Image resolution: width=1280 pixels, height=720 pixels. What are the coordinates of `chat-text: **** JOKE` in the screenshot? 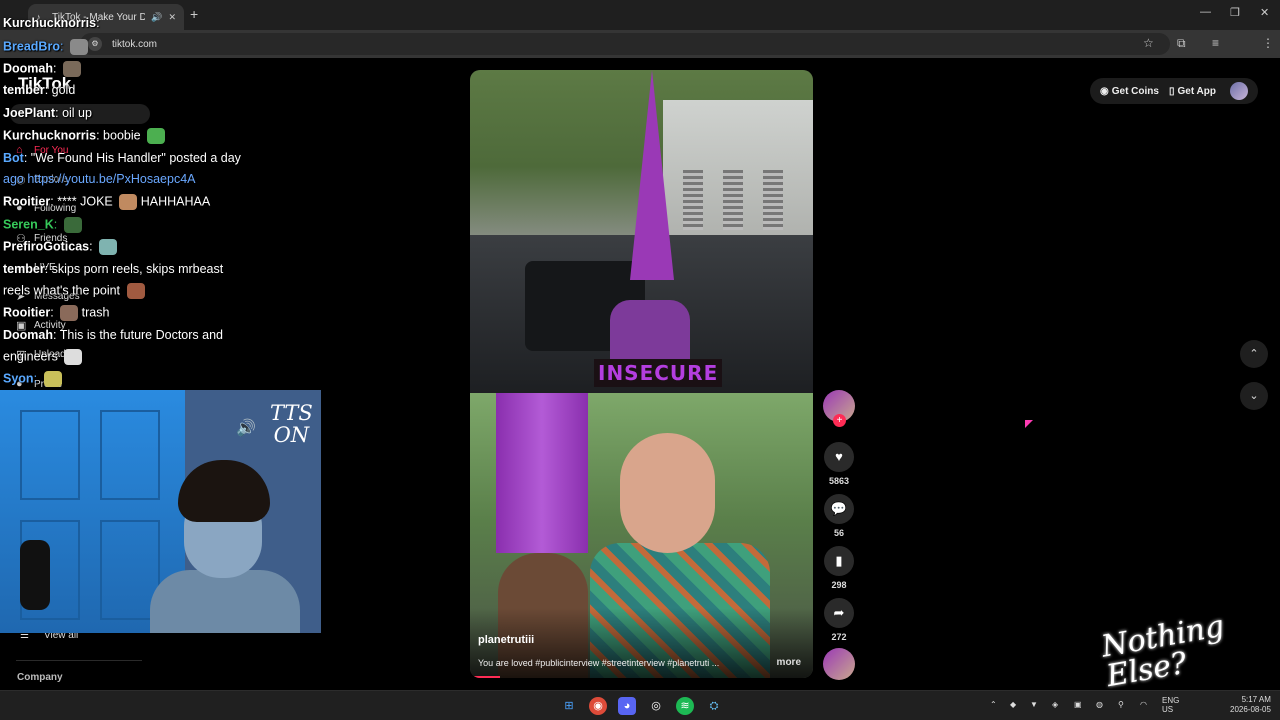 It's located at (85, 201).